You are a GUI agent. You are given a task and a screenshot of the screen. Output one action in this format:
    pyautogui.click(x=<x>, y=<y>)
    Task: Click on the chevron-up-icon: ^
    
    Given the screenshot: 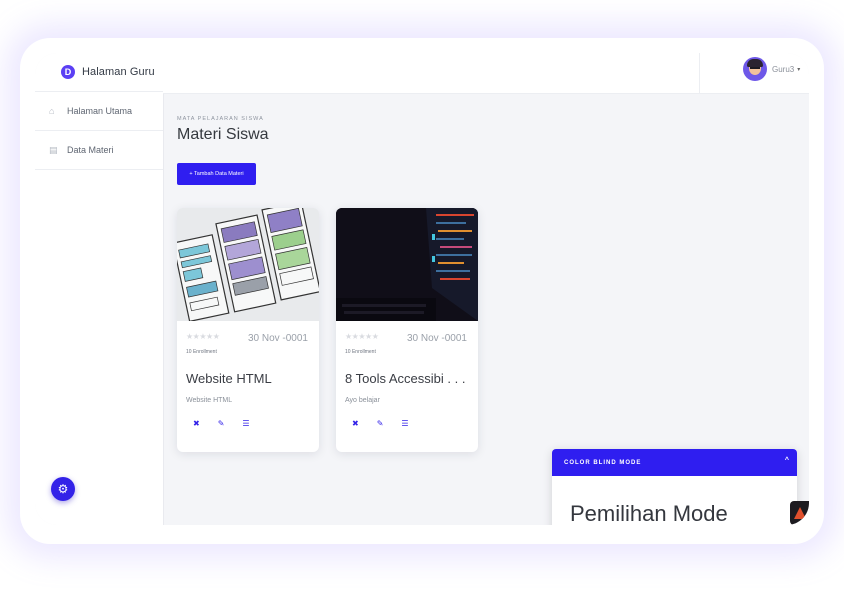 What is the action you would take?
    pyautogui.click(x=787, y=460)
    